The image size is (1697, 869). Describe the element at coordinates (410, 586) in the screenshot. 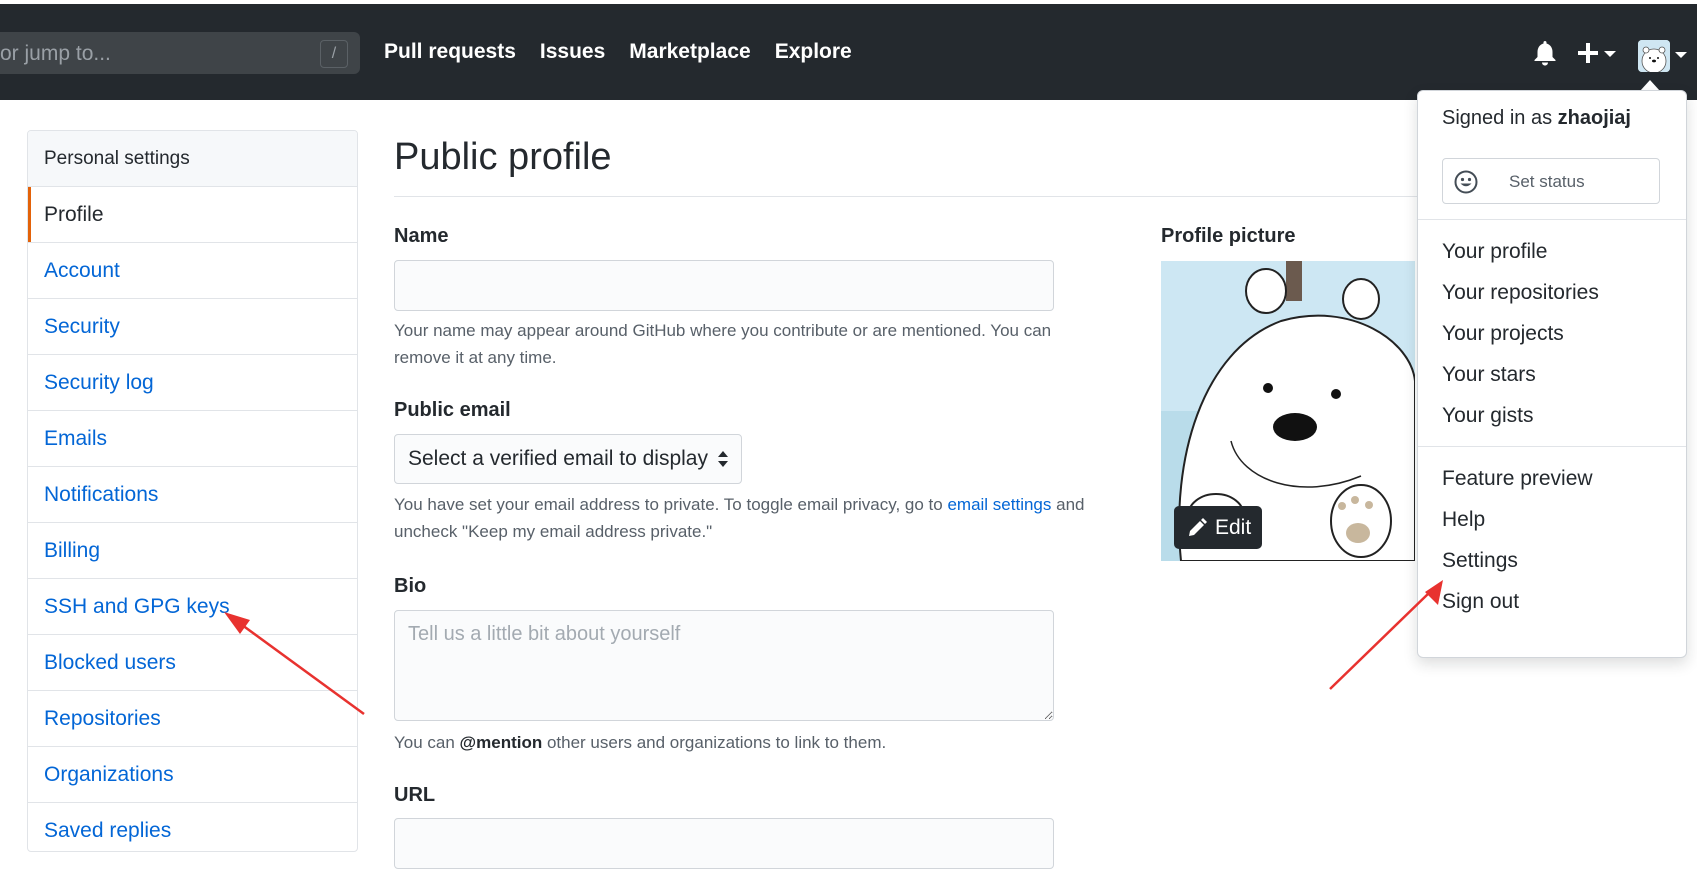

I see `bio-label: Bio` at that location.